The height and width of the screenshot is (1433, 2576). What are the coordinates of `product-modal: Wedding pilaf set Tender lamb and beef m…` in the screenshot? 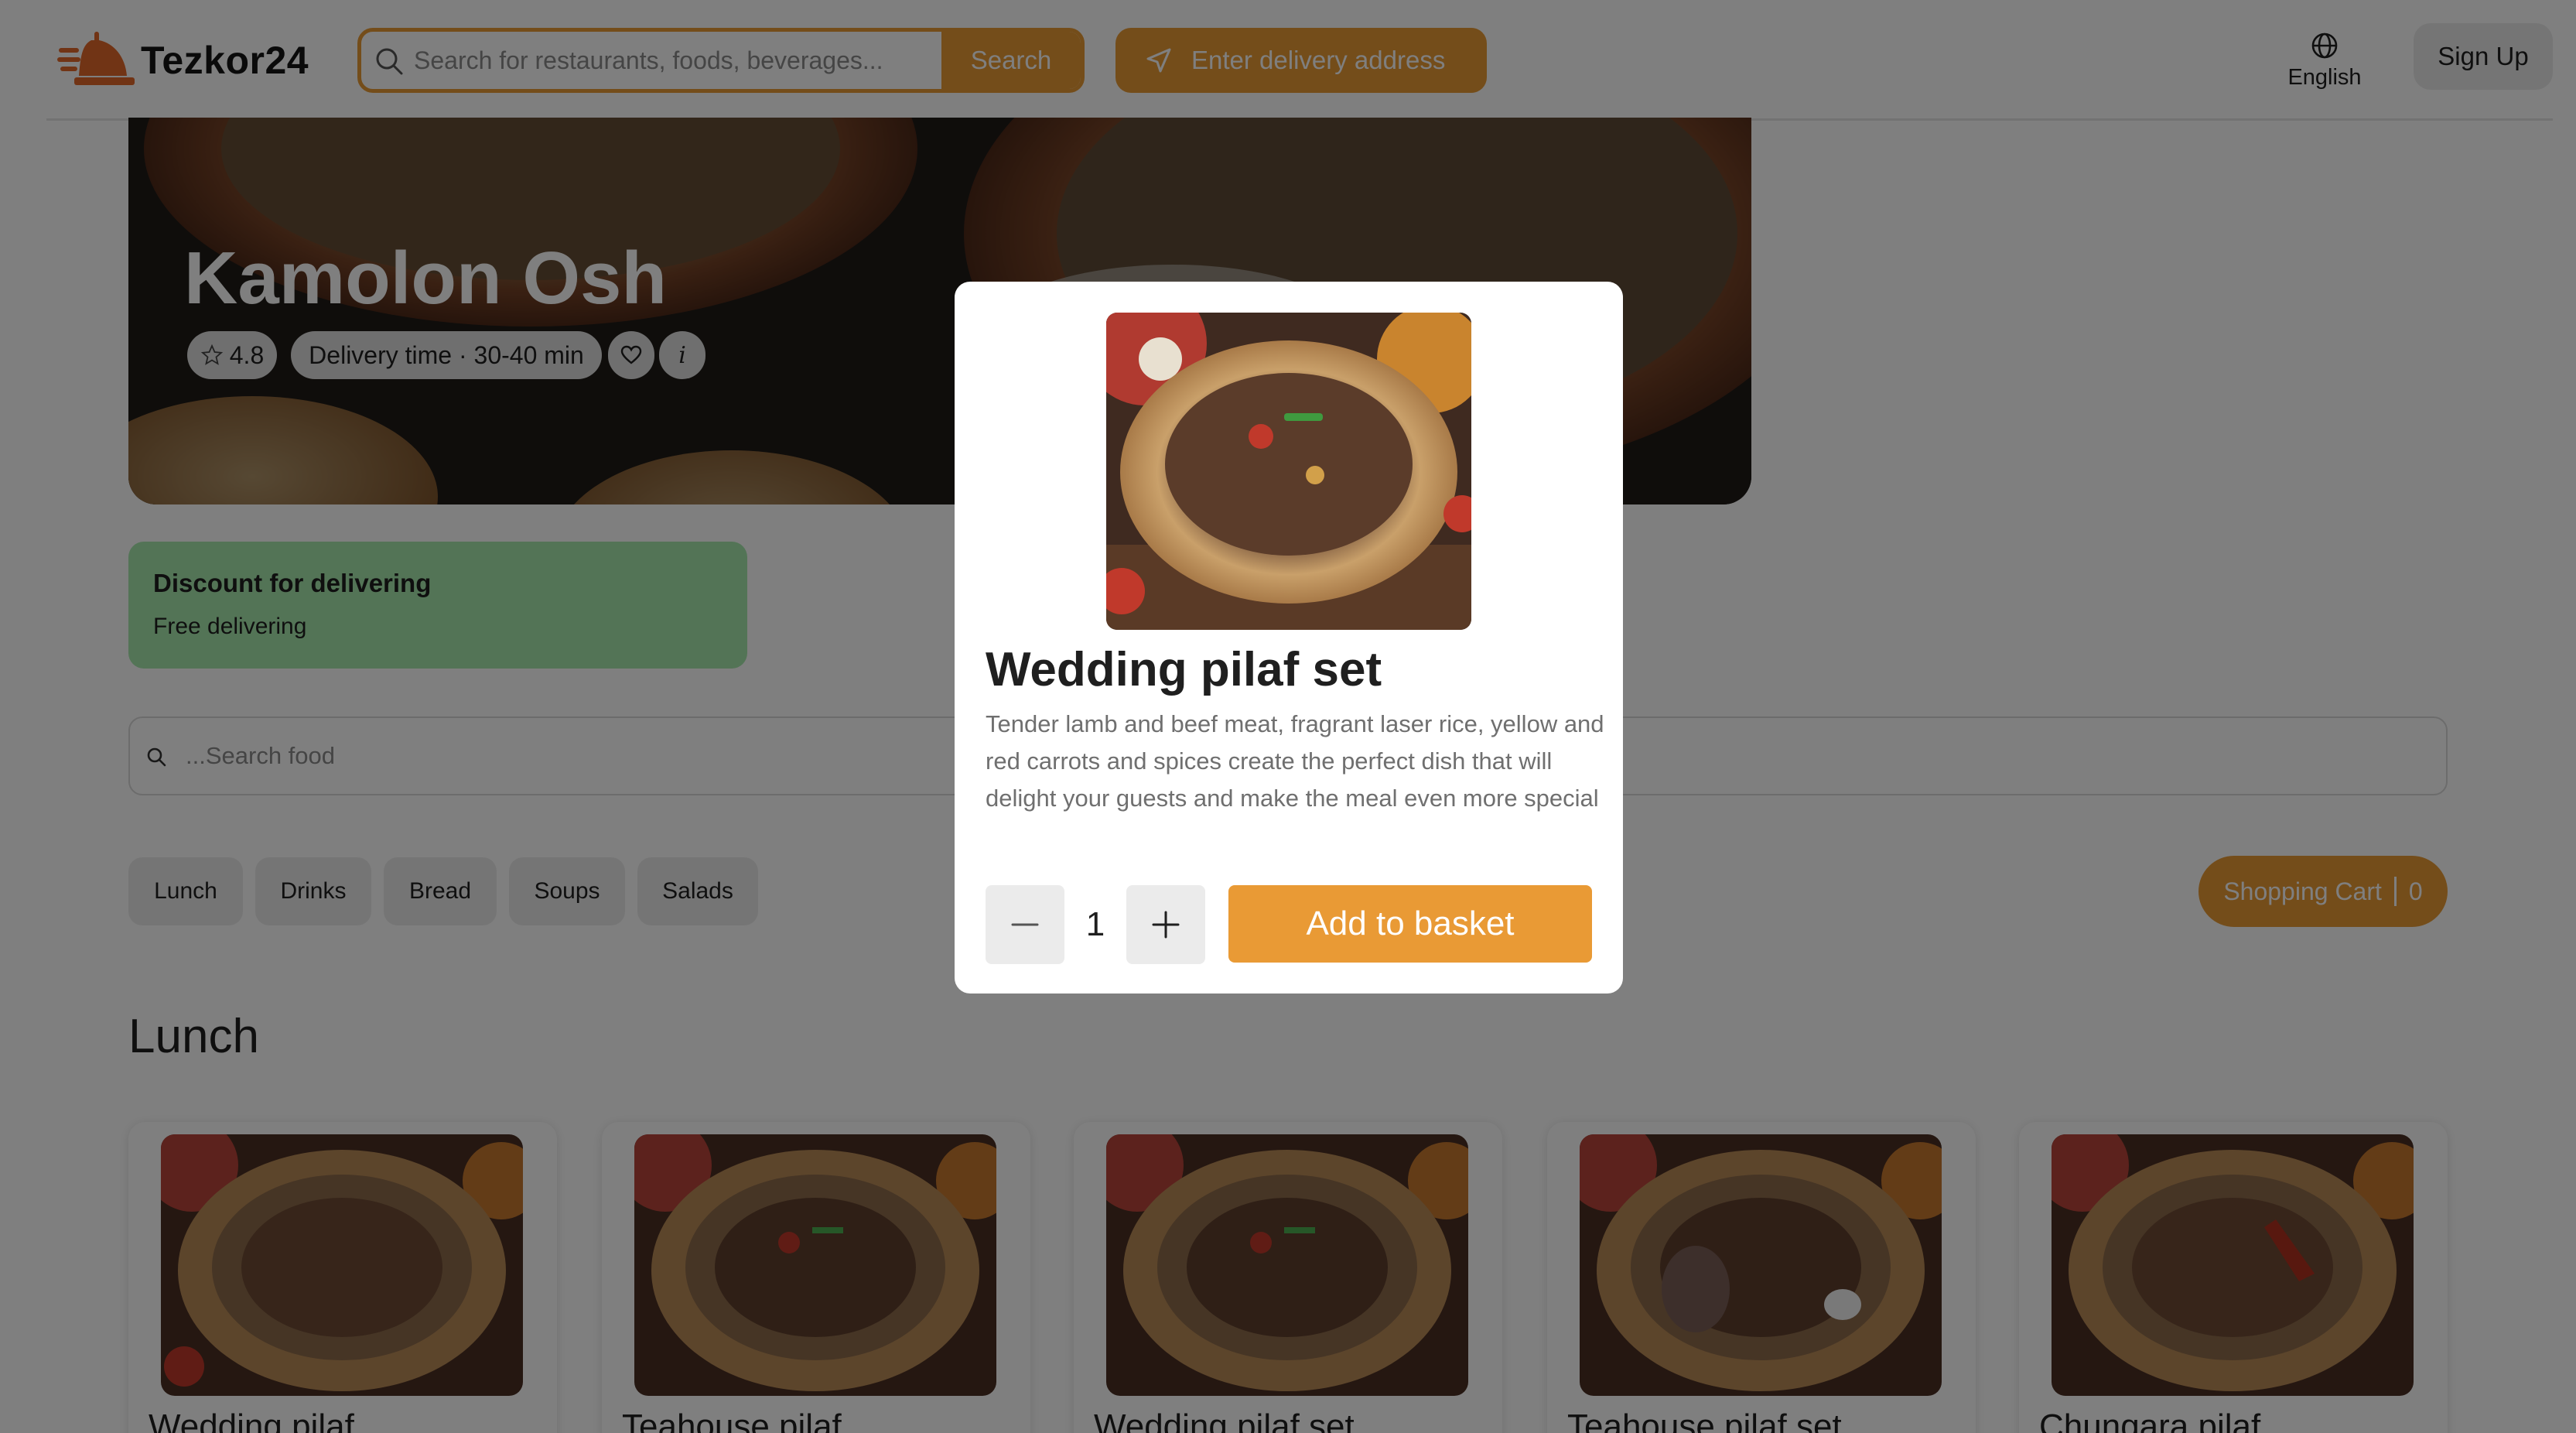 It's located at (1289, 638).